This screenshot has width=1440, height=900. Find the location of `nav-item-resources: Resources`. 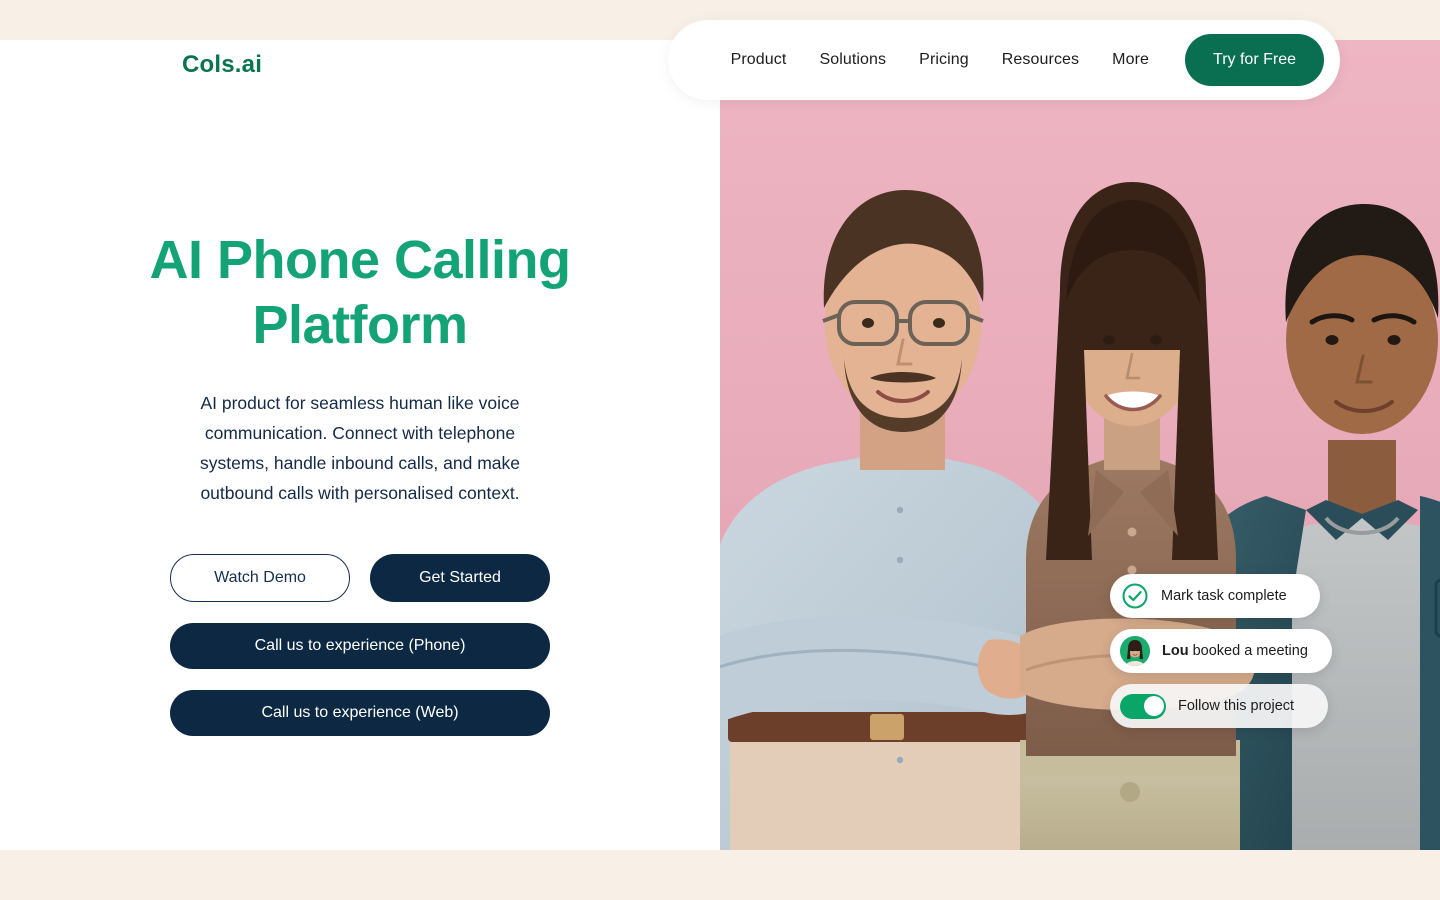

nav-item-resources: Resources is located at coordinates (1040, 60).